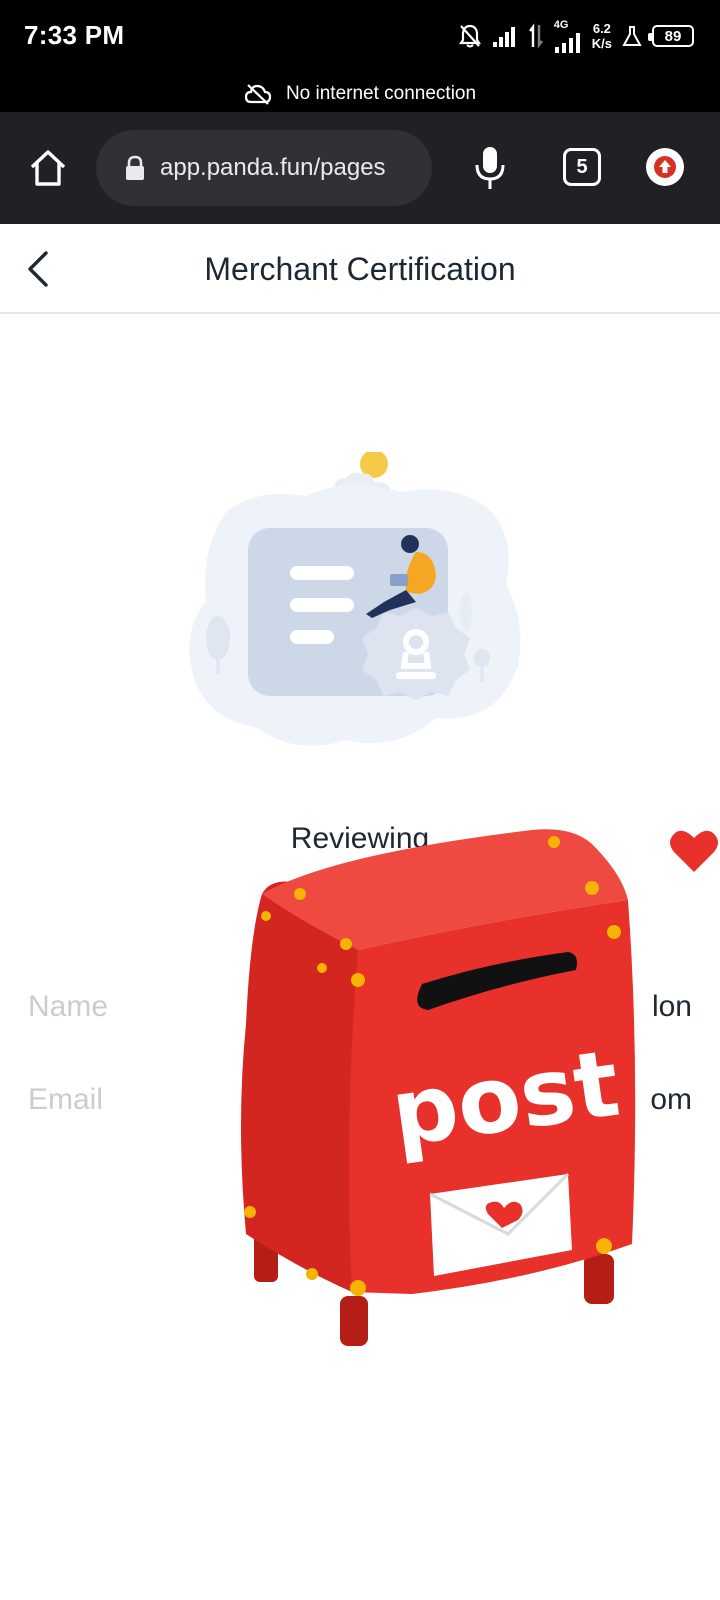  What do you see at coordinates (258, 94) in the screenshot?
I see `cloud-off-icon` at bounding box center [258, 94].